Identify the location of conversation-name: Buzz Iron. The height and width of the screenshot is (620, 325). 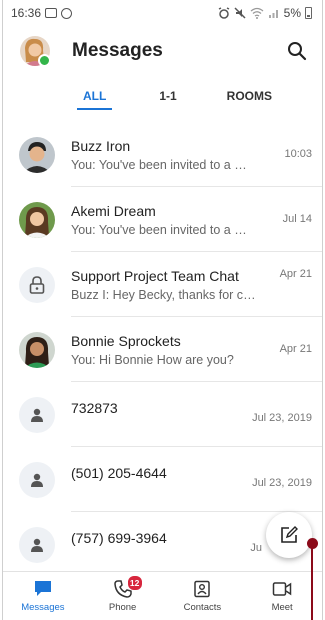
(101, 145).